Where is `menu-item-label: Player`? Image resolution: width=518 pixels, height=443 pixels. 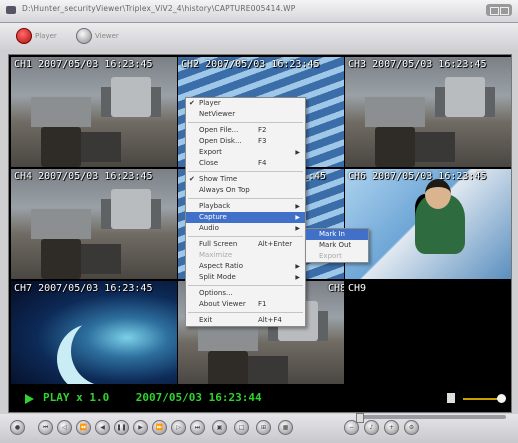 menu-item-label: Player is located at coordinates (210, 103).